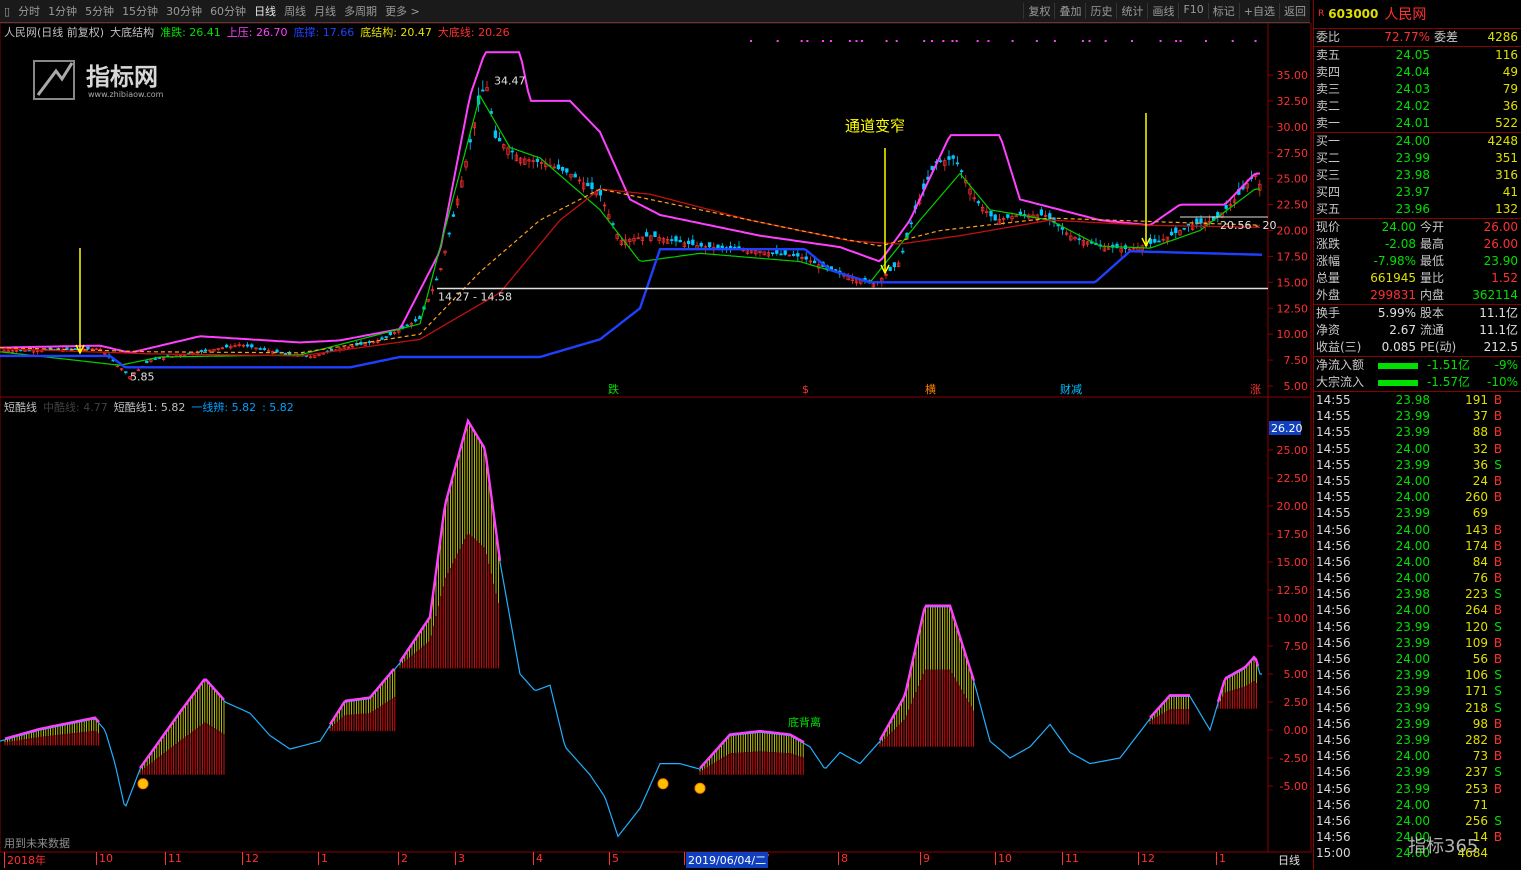  What do you see at coordinates (1506, 55) in the screenshot?
I see `ask-volume: 116` at bounding box center [1506, 55].